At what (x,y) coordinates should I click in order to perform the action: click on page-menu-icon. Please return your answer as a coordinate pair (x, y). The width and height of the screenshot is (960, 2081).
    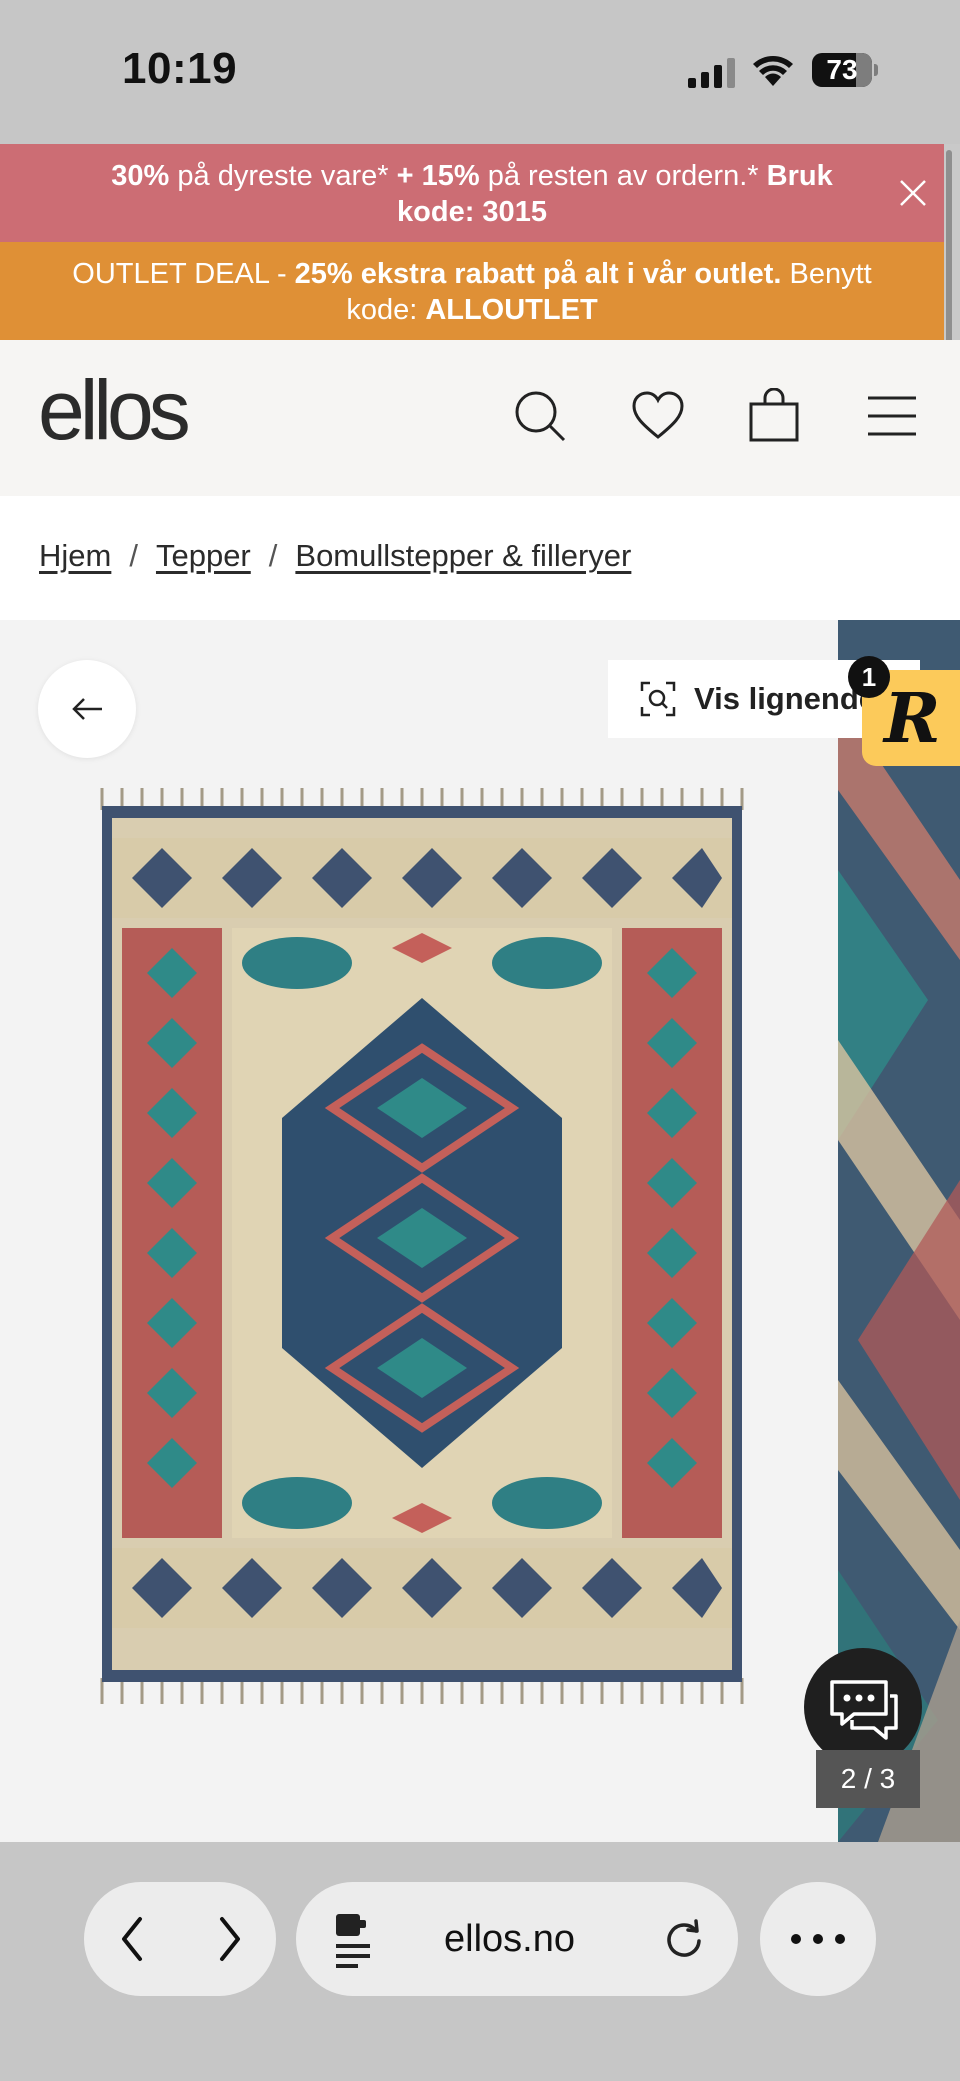
    Looking at the image, I should click on (354, 1940).